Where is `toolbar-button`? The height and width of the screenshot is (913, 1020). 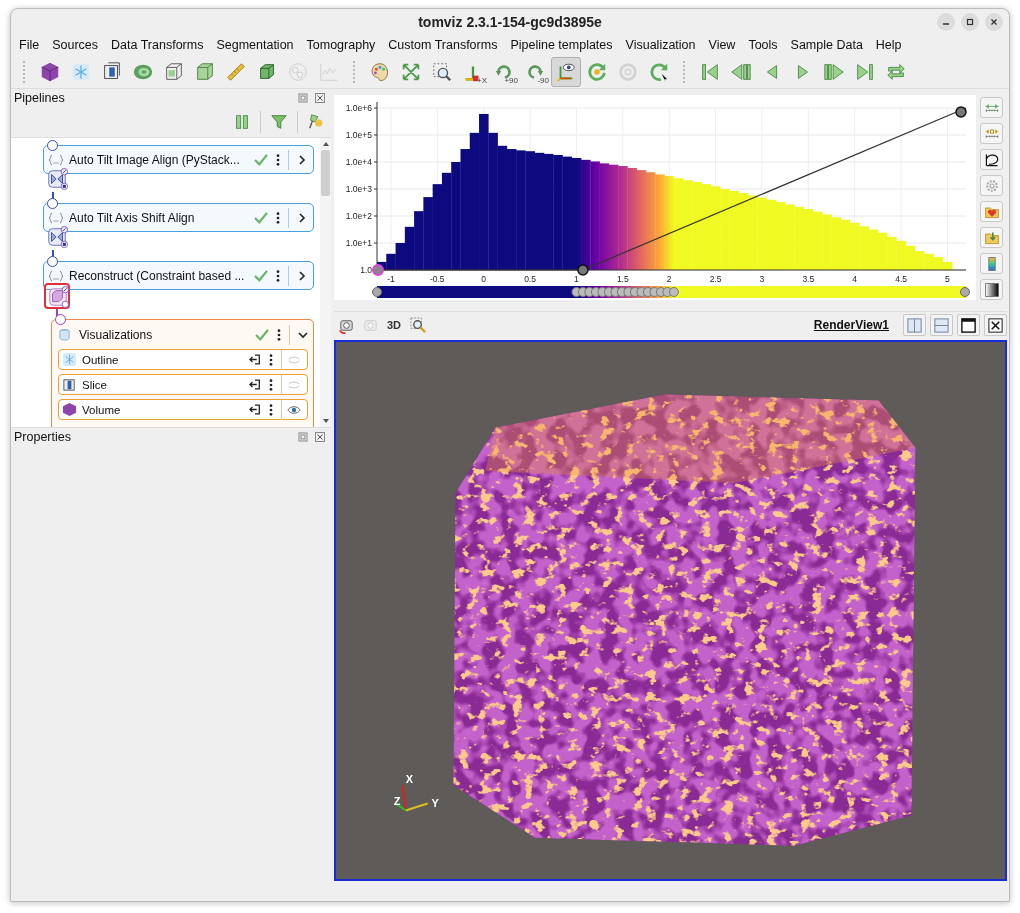
toolbar-button is located at coordinates (566, 71).